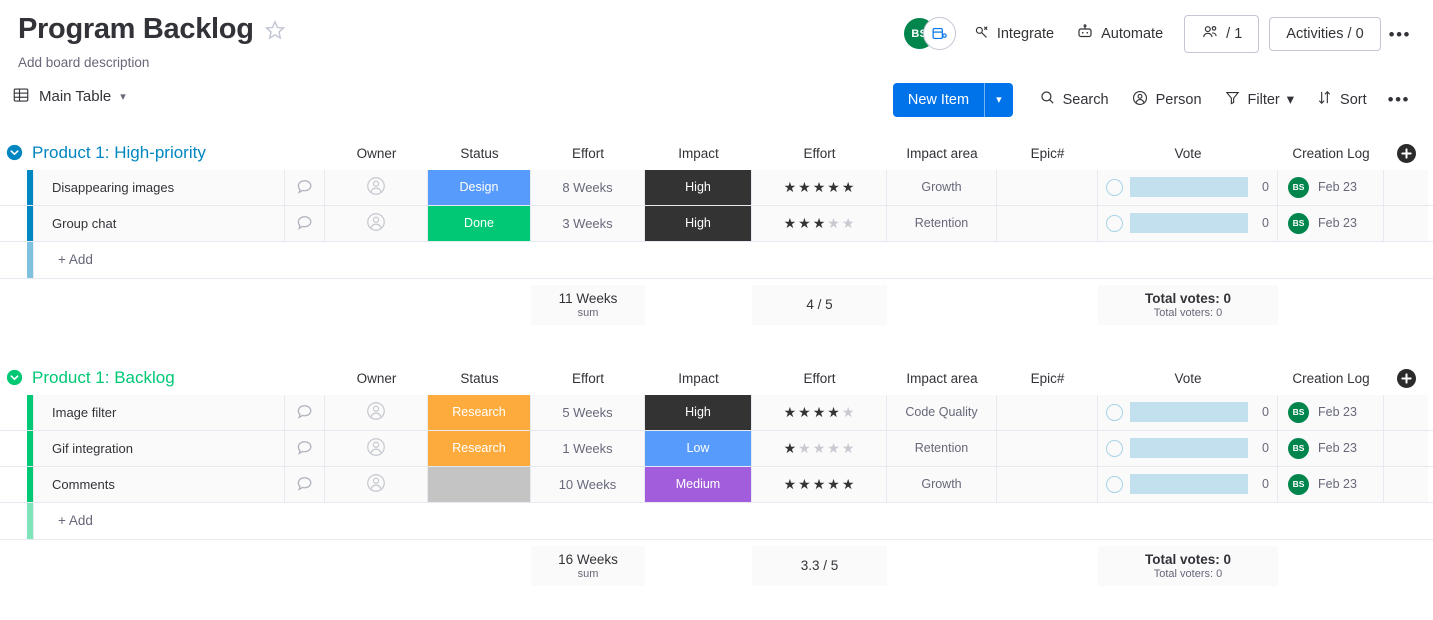  I want to click on cell-effort: 8 Weeks, so click(588, 187).